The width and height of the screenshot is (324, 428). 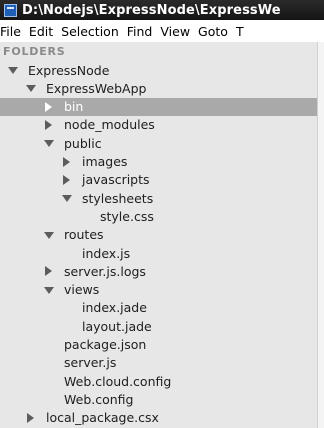 I want to click on menu-bar: File Edit Selection Find View Goto T, so click(x=162, y=31).